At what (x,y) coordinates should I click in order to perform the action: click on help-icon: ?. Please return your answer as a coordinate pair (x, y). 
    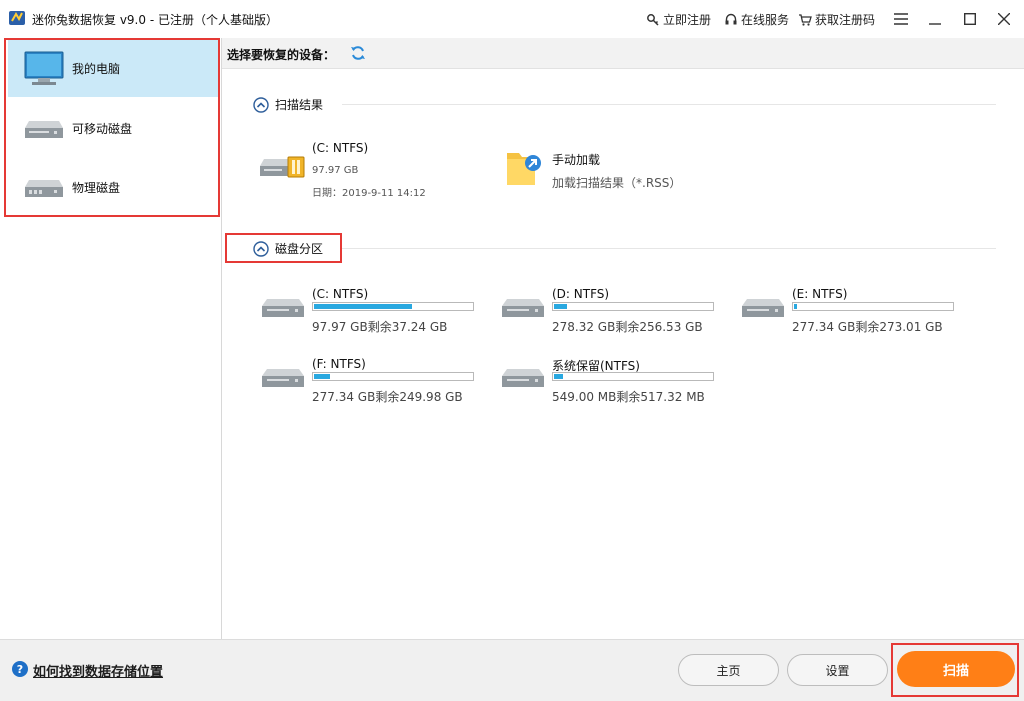
    Looking at the image, I should click on (20, 669).